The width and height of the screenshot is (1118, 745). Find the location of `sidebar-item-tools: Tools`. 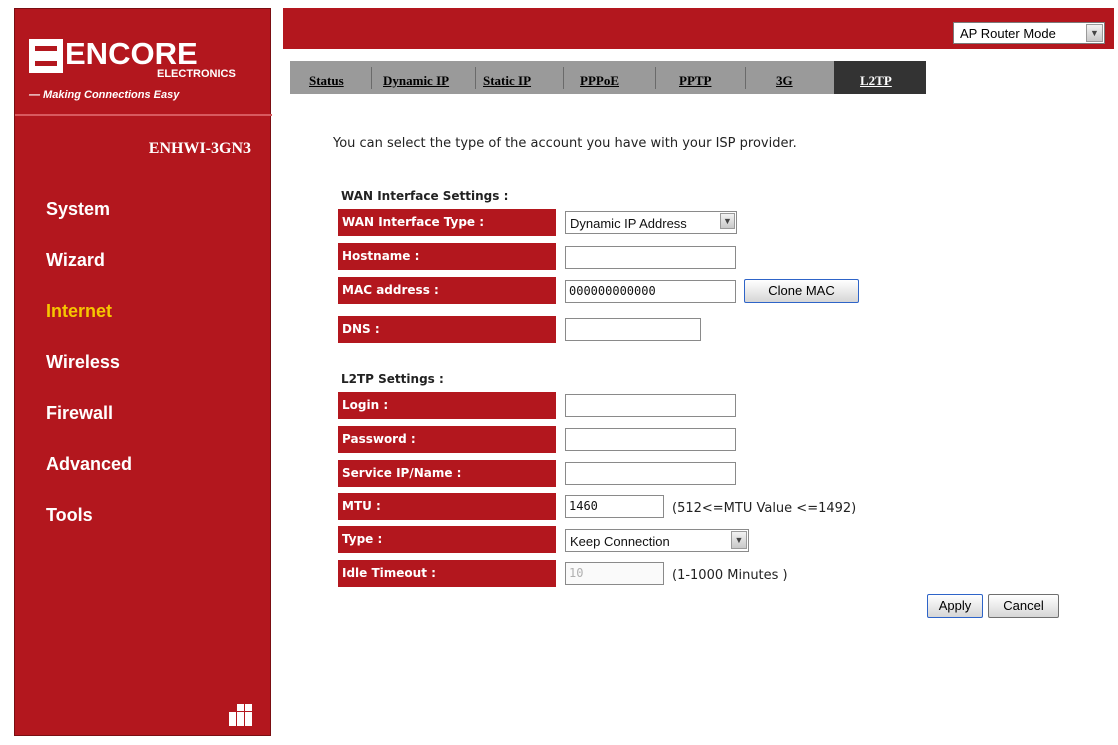

sidebar-item-tools: Tools is located at coordinates (69, 515).